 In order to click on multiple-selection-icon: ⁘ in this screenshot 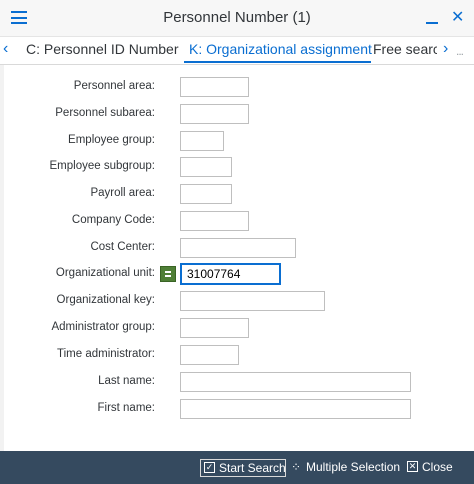, I will do `click(296, 467)`.